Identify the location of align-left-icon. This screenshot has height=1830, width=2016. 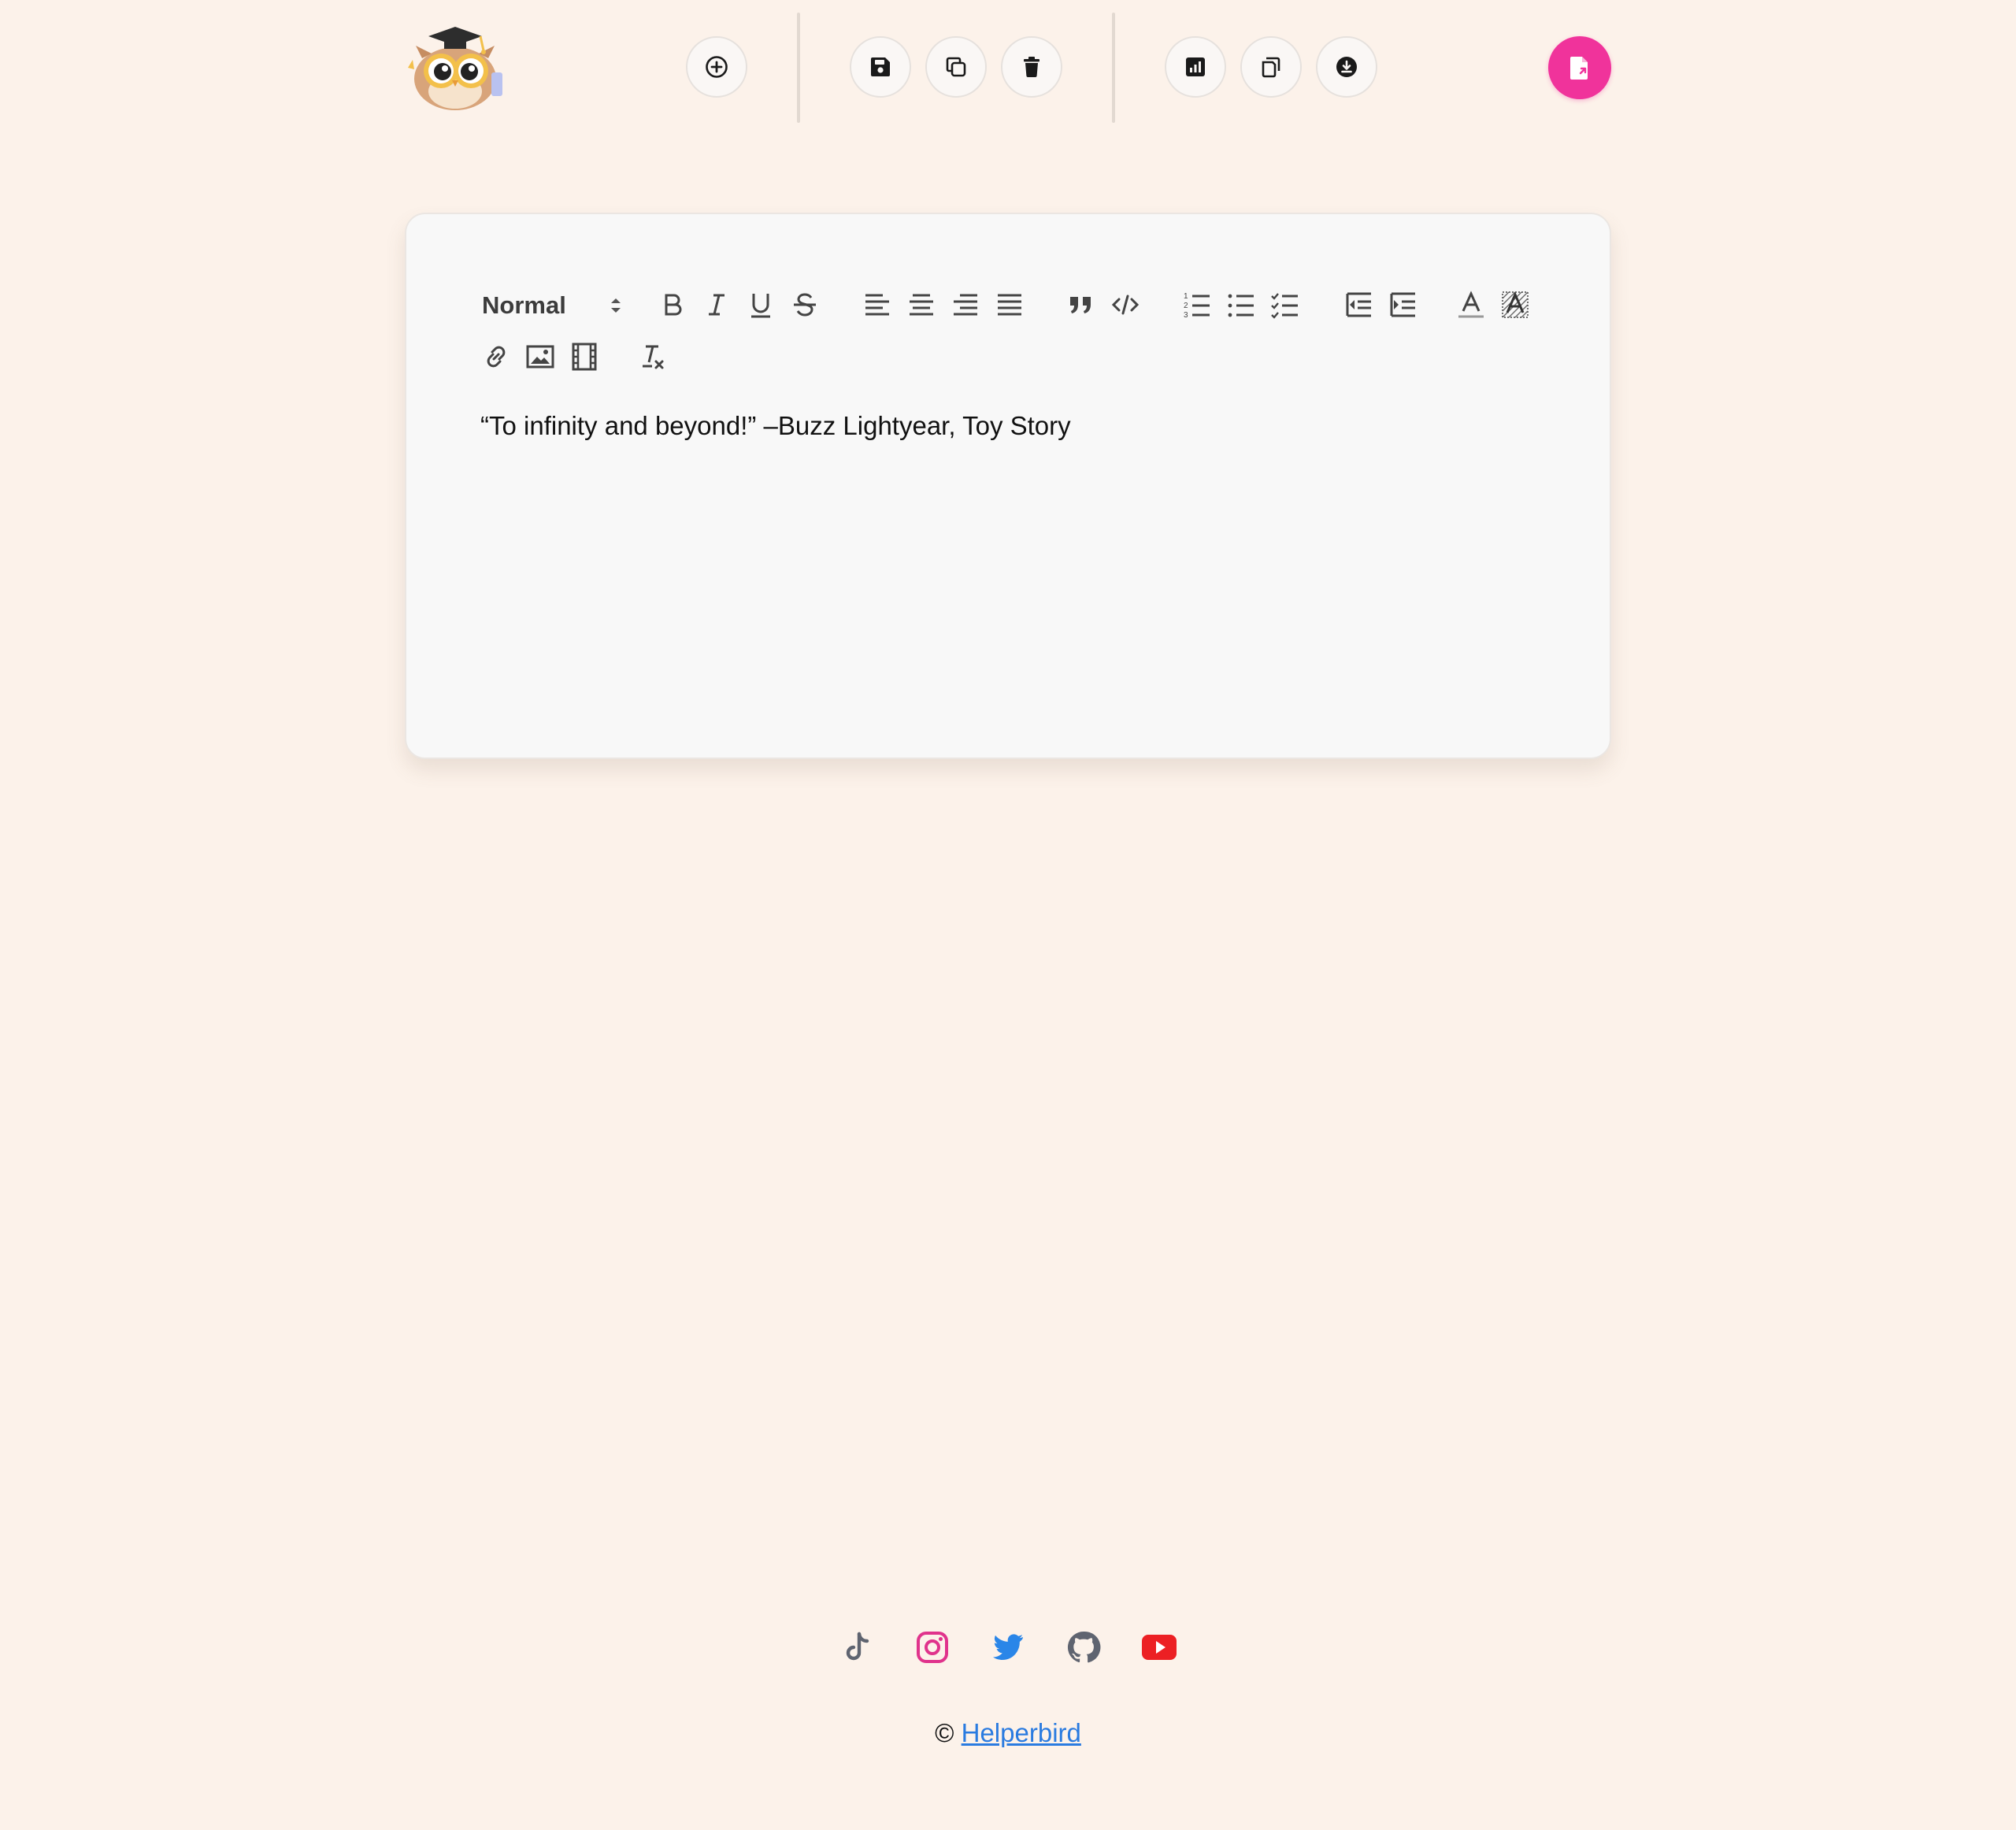
(877, 305).